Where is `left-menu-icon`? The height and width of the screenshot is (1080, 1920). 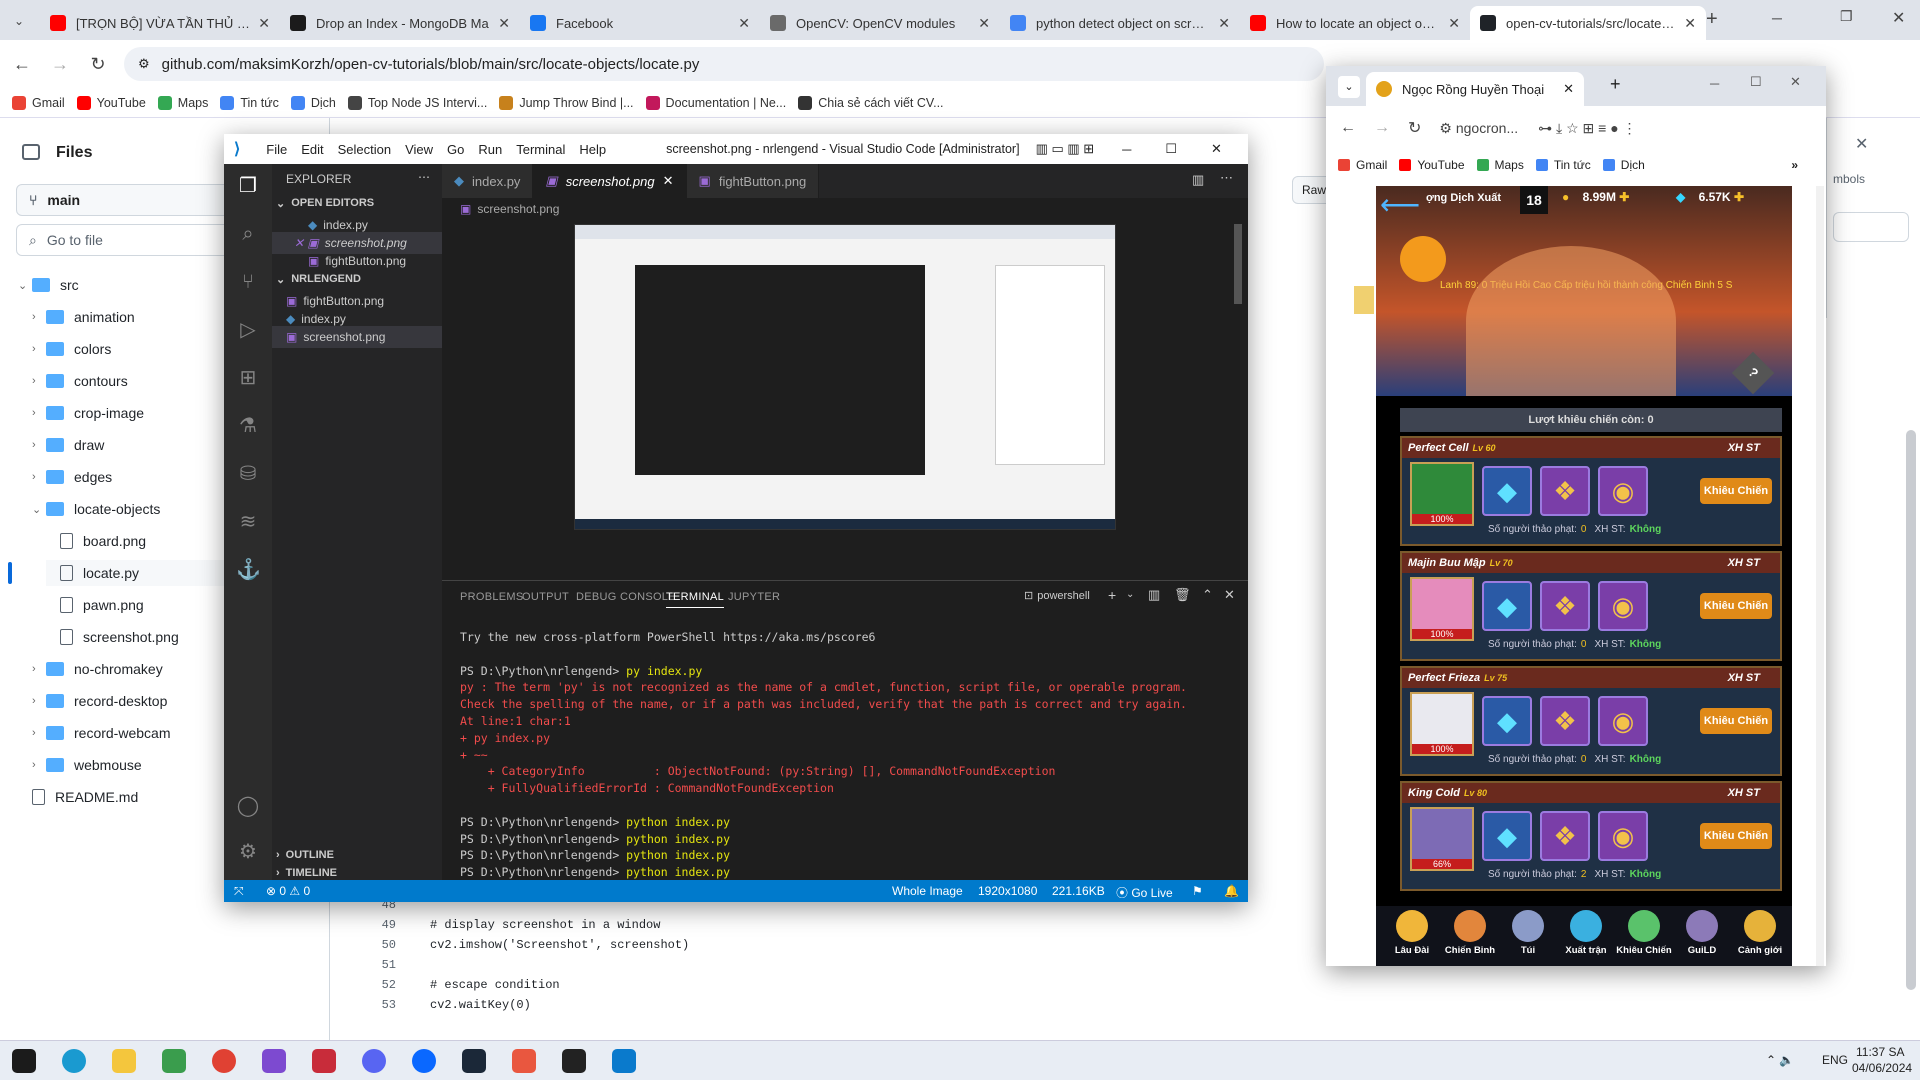 left-menu-icon is located at coordinates (1364, 300).